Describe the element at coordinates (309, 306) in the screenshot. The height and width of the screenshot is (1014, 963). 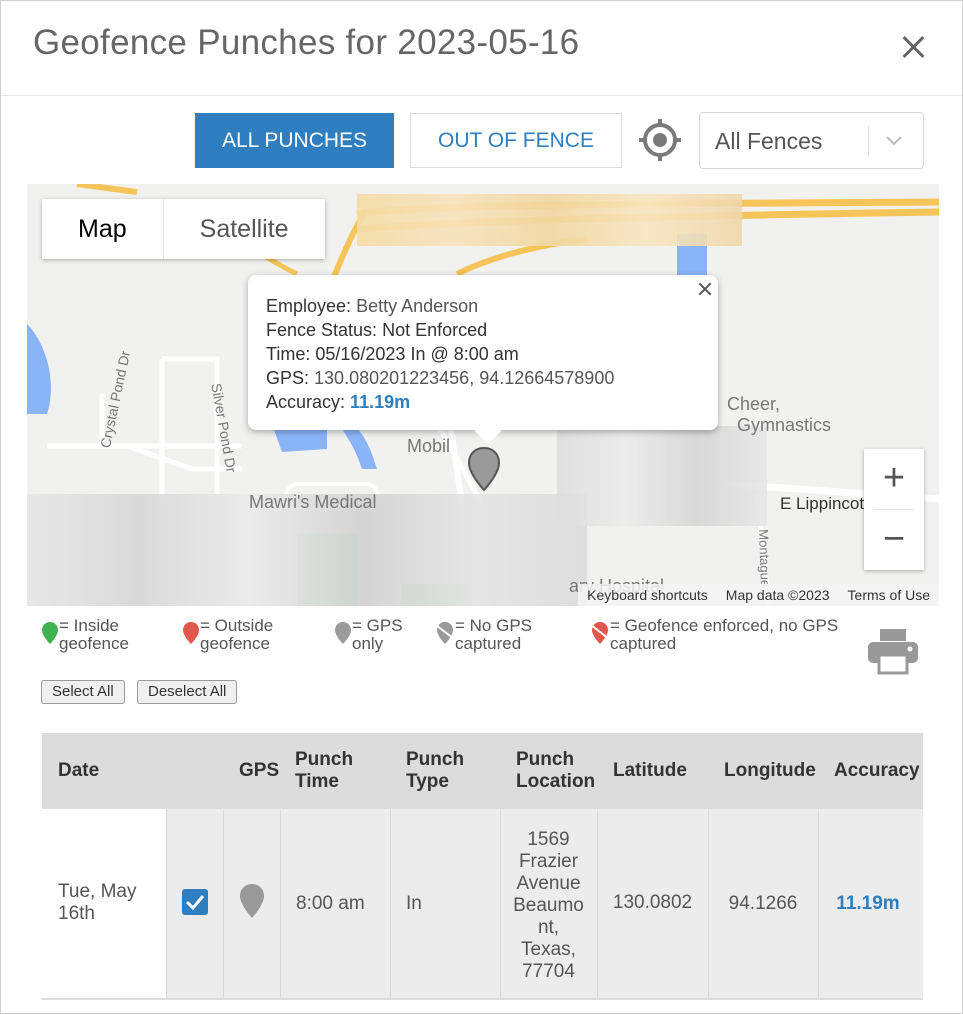
I see `info-employee-key: Employee:` at that location.